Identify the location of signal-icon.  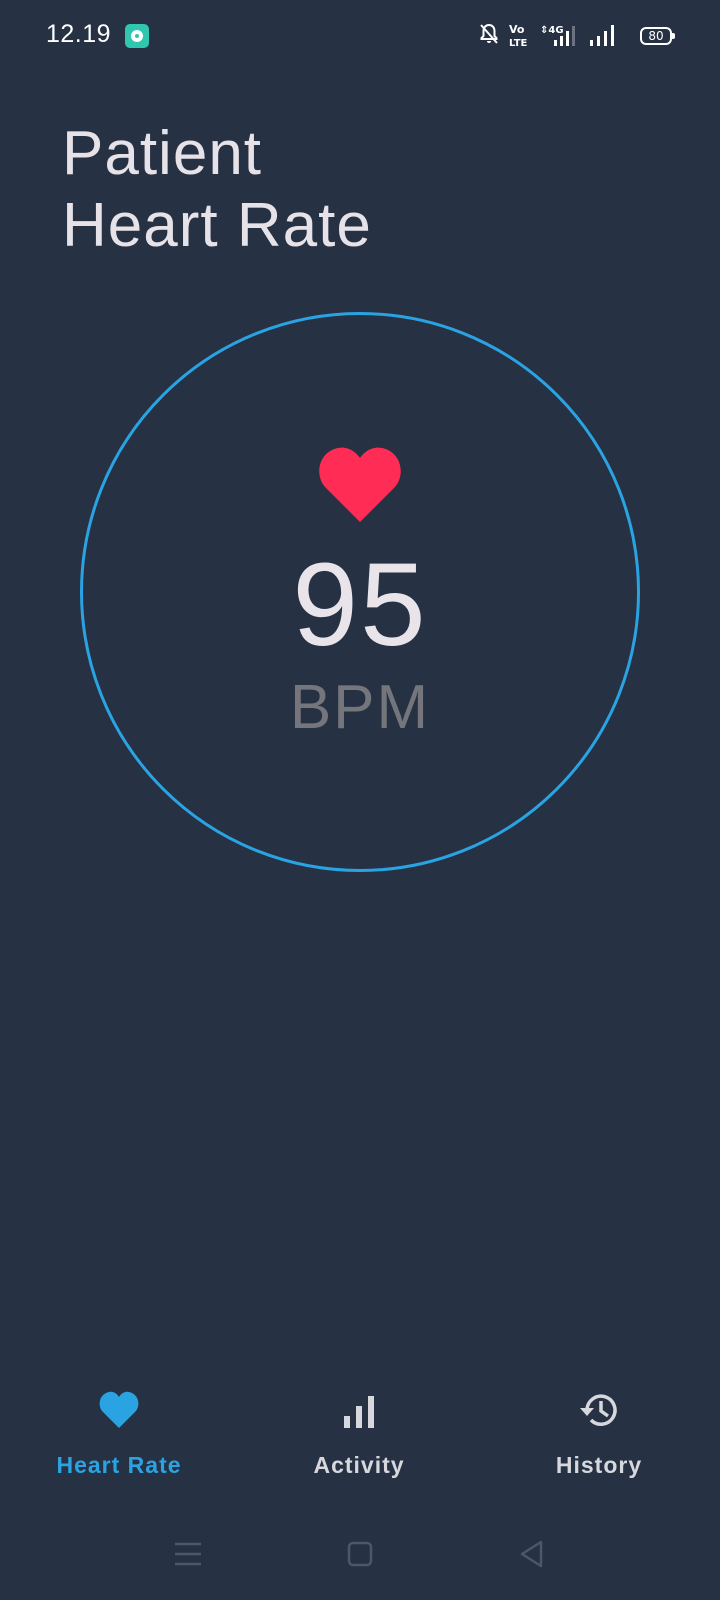
(602, 35).